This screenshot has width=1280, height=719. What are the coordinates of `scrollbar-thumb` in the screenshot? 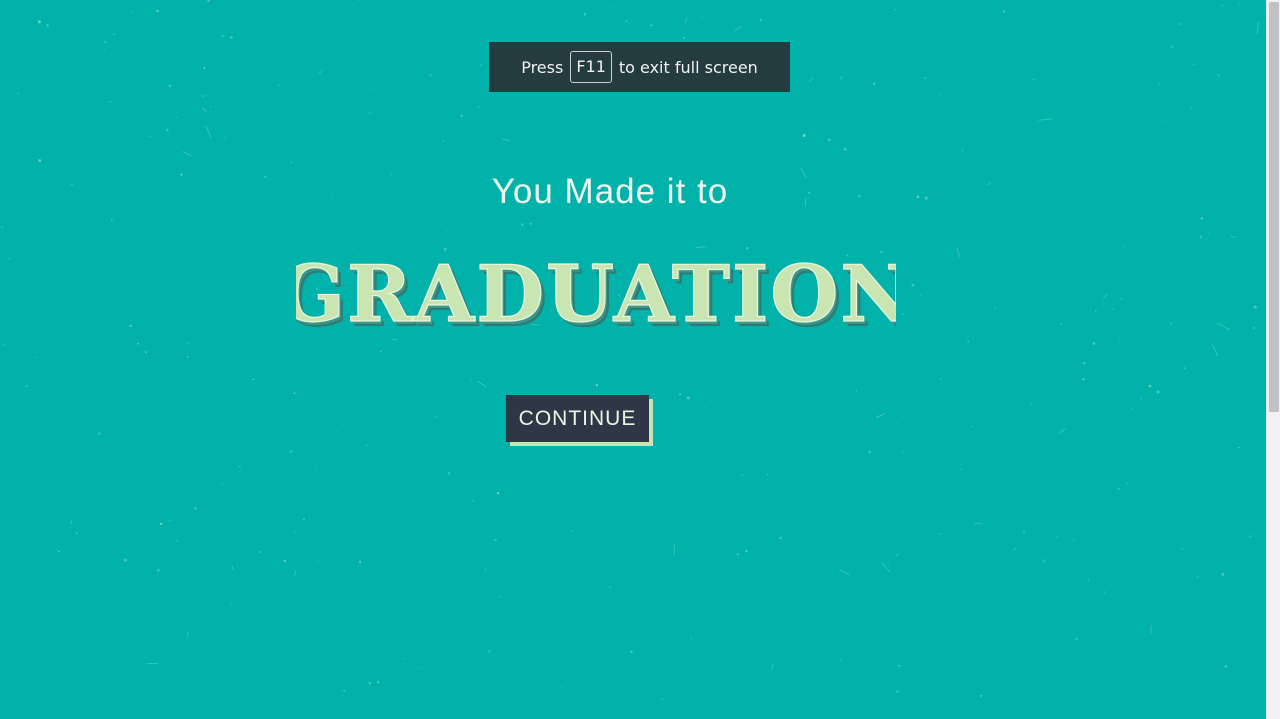 It's located at (1274, 207).